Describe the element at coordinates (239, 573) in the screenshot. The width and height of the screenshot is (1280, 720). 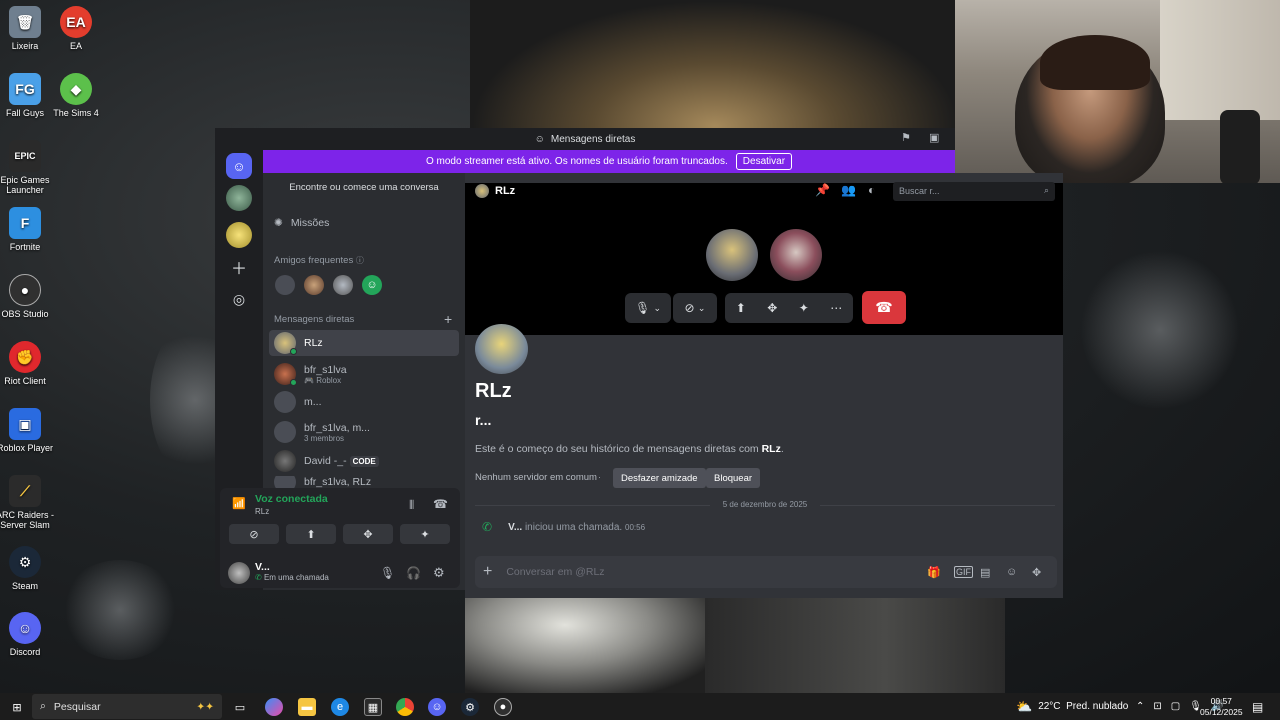
I see `user-avatar` at that location.